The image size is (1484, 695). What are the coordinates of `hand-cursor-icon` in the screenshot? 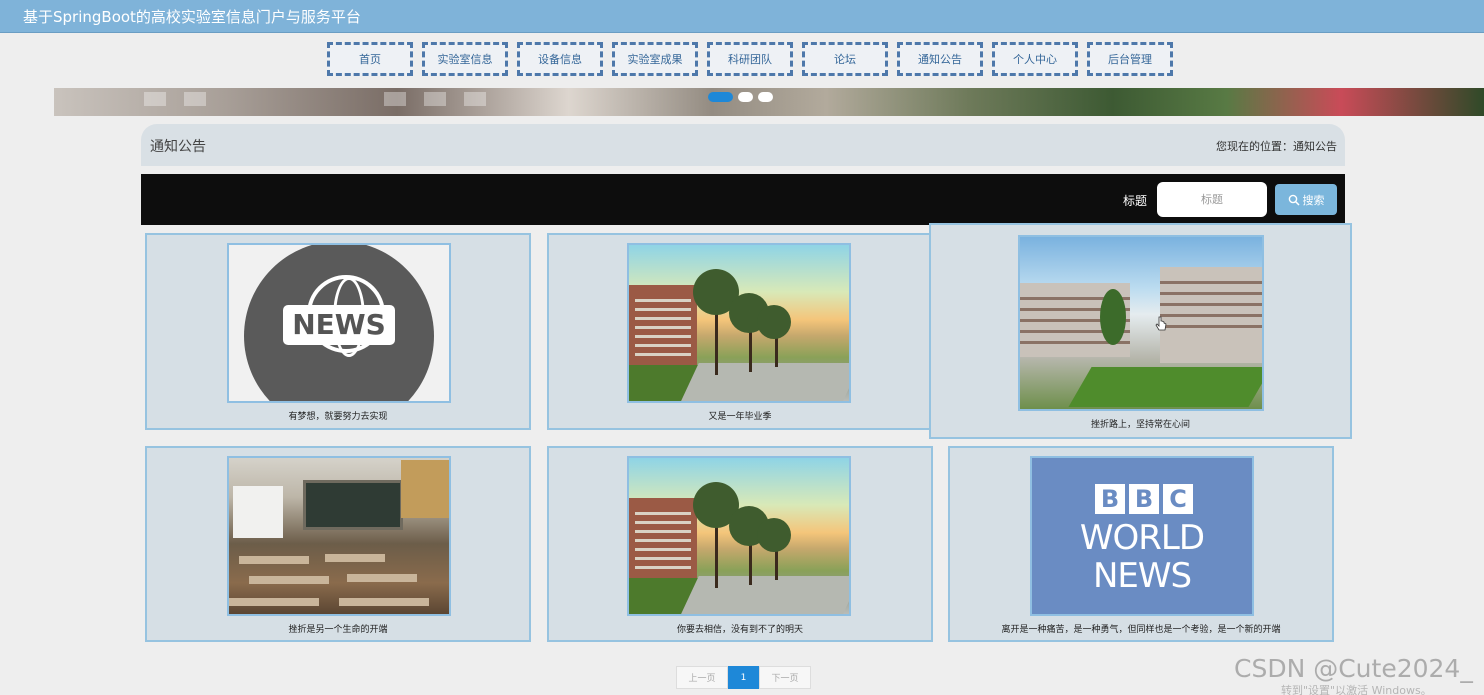 It's located at (1161, 323).